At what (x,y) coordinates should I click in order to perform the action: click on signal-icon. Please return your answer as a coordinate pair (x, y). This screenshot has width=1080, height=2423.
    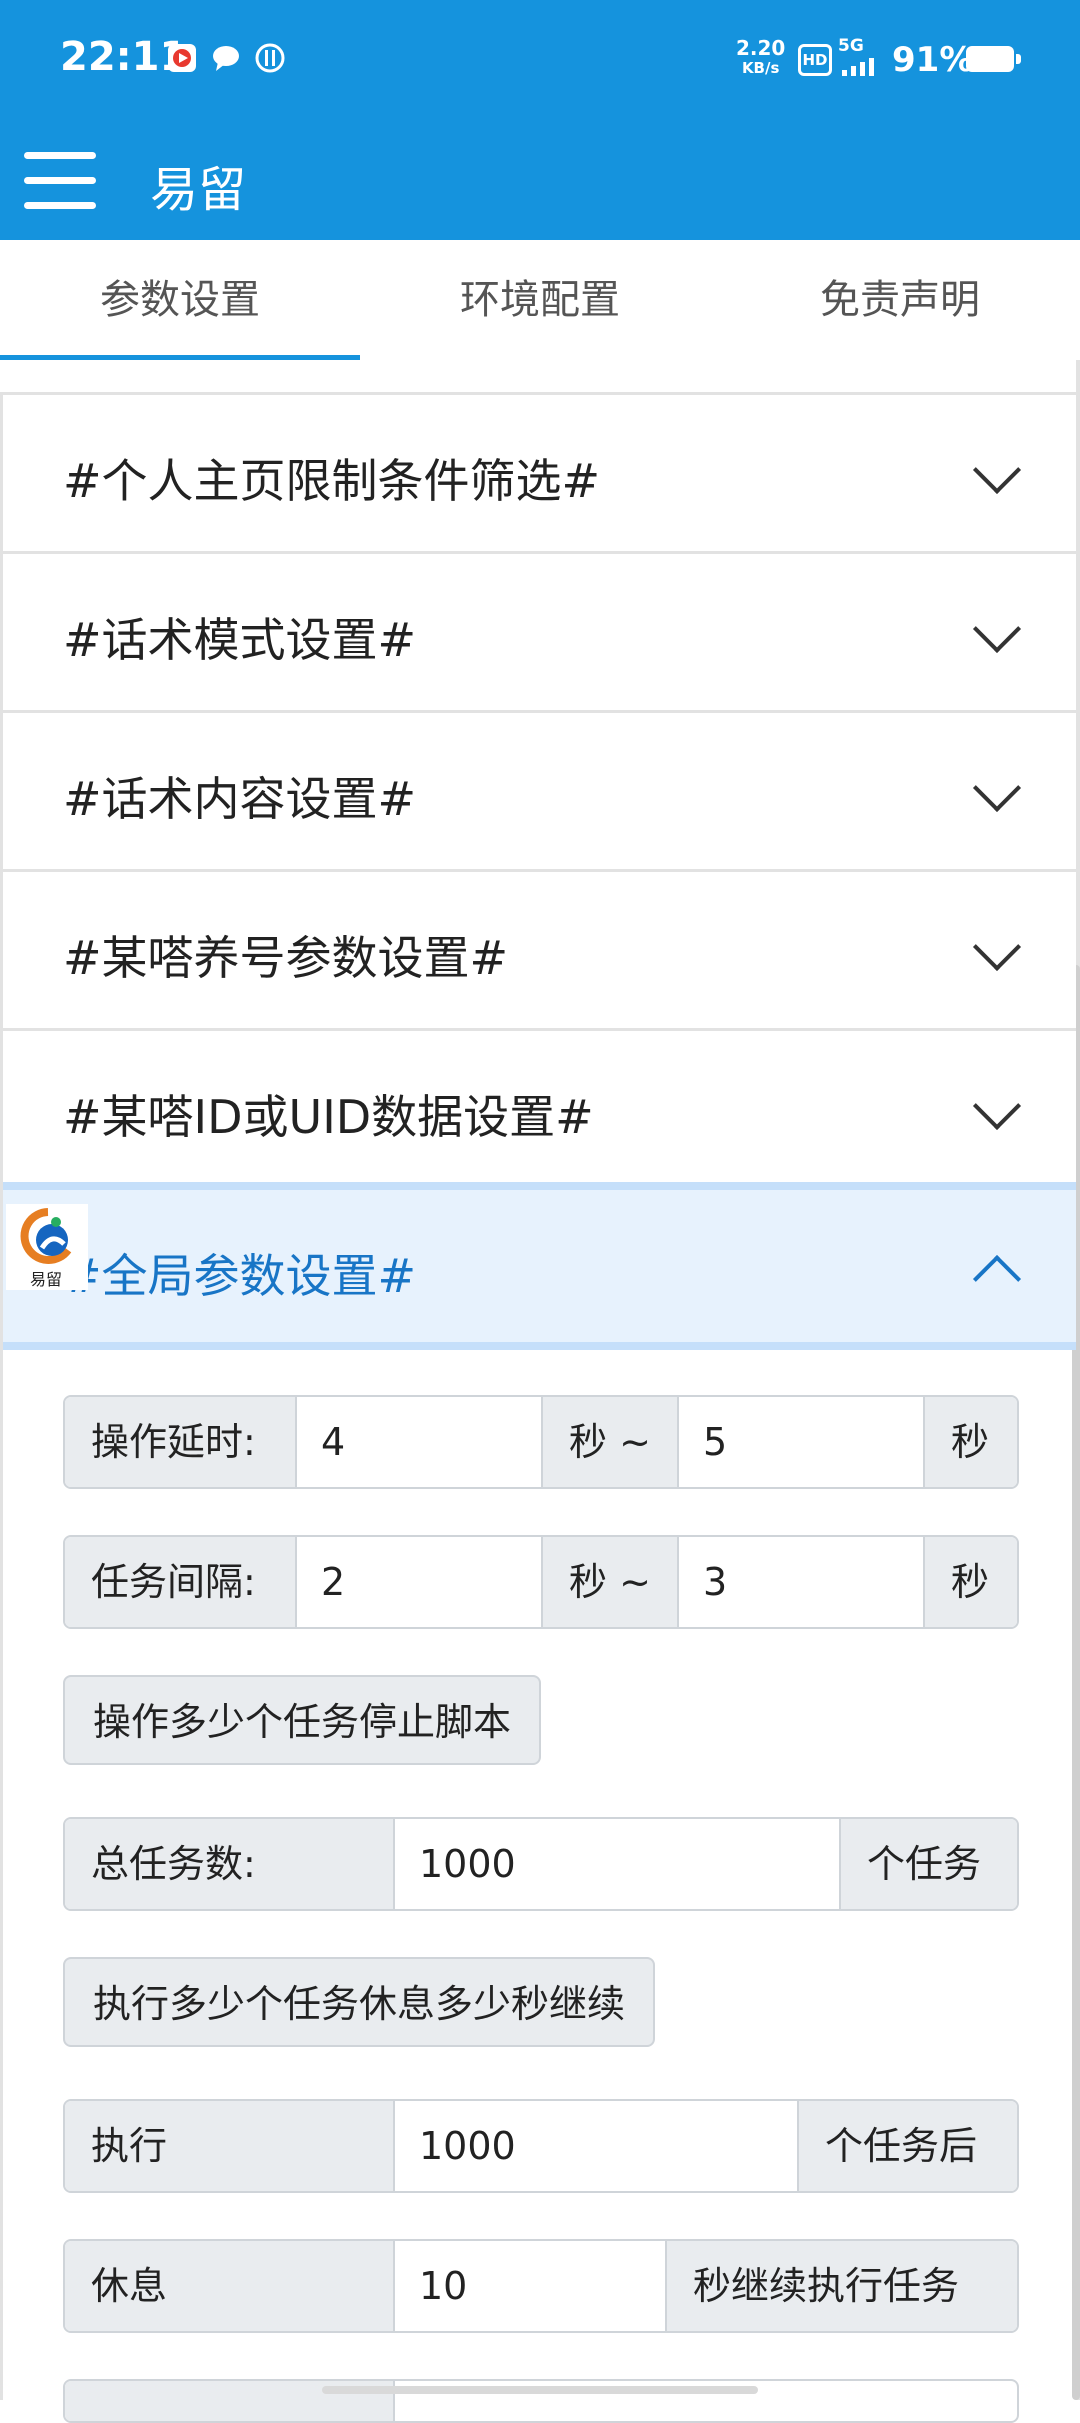
    Looking at the image, I should click on (858, 67).